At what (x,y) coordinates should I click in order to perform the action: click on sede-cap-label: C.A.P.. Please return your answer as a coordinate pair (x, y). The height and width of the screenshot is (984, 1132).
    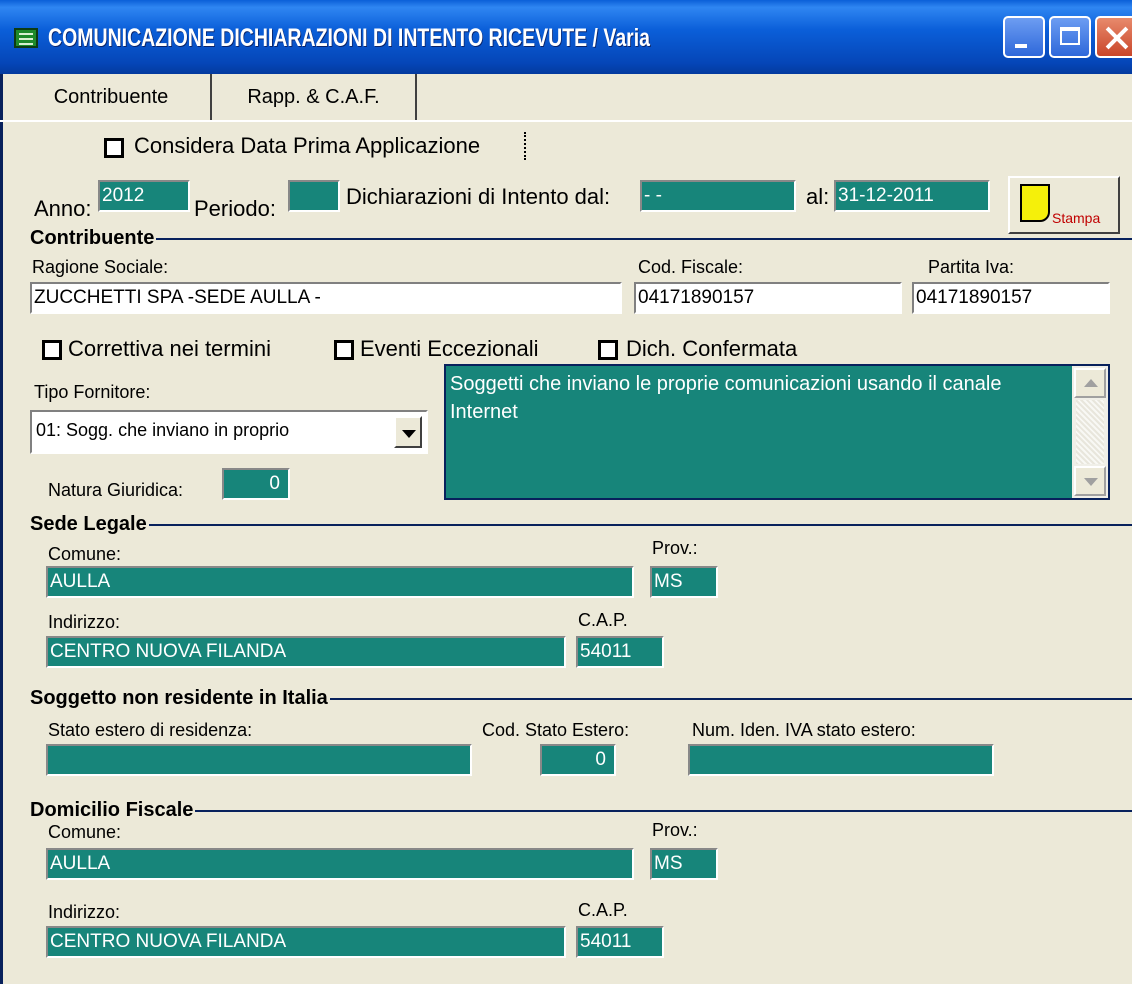
    Looking at the image, I should click on (603, 620).